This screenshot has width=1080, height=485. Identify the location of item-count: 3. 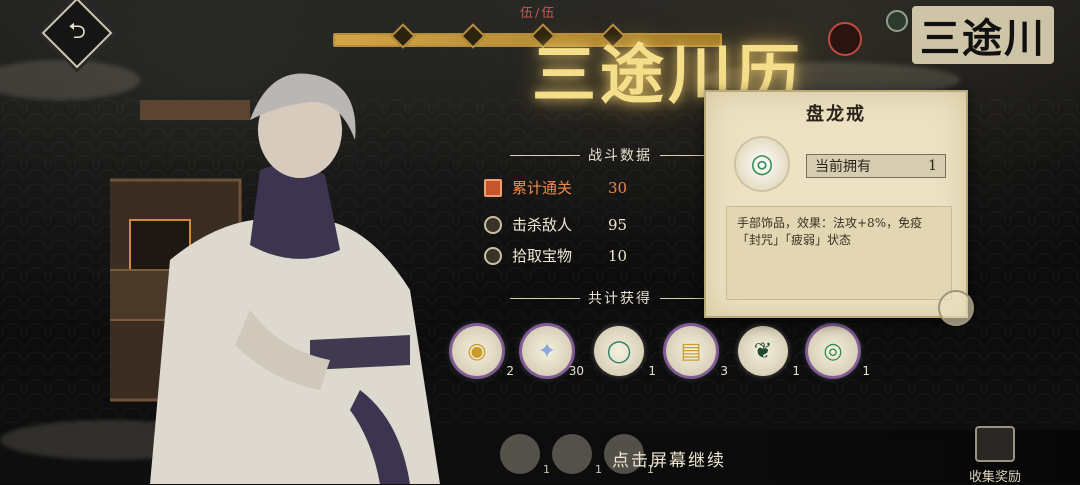
(724, 371).